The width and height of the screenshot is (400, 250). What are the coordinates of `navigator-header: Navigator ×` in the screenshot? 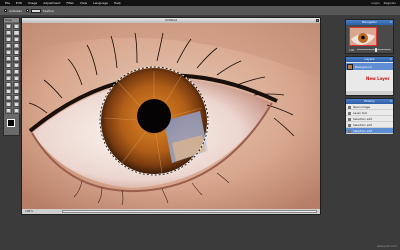 It's located at (369, 22).